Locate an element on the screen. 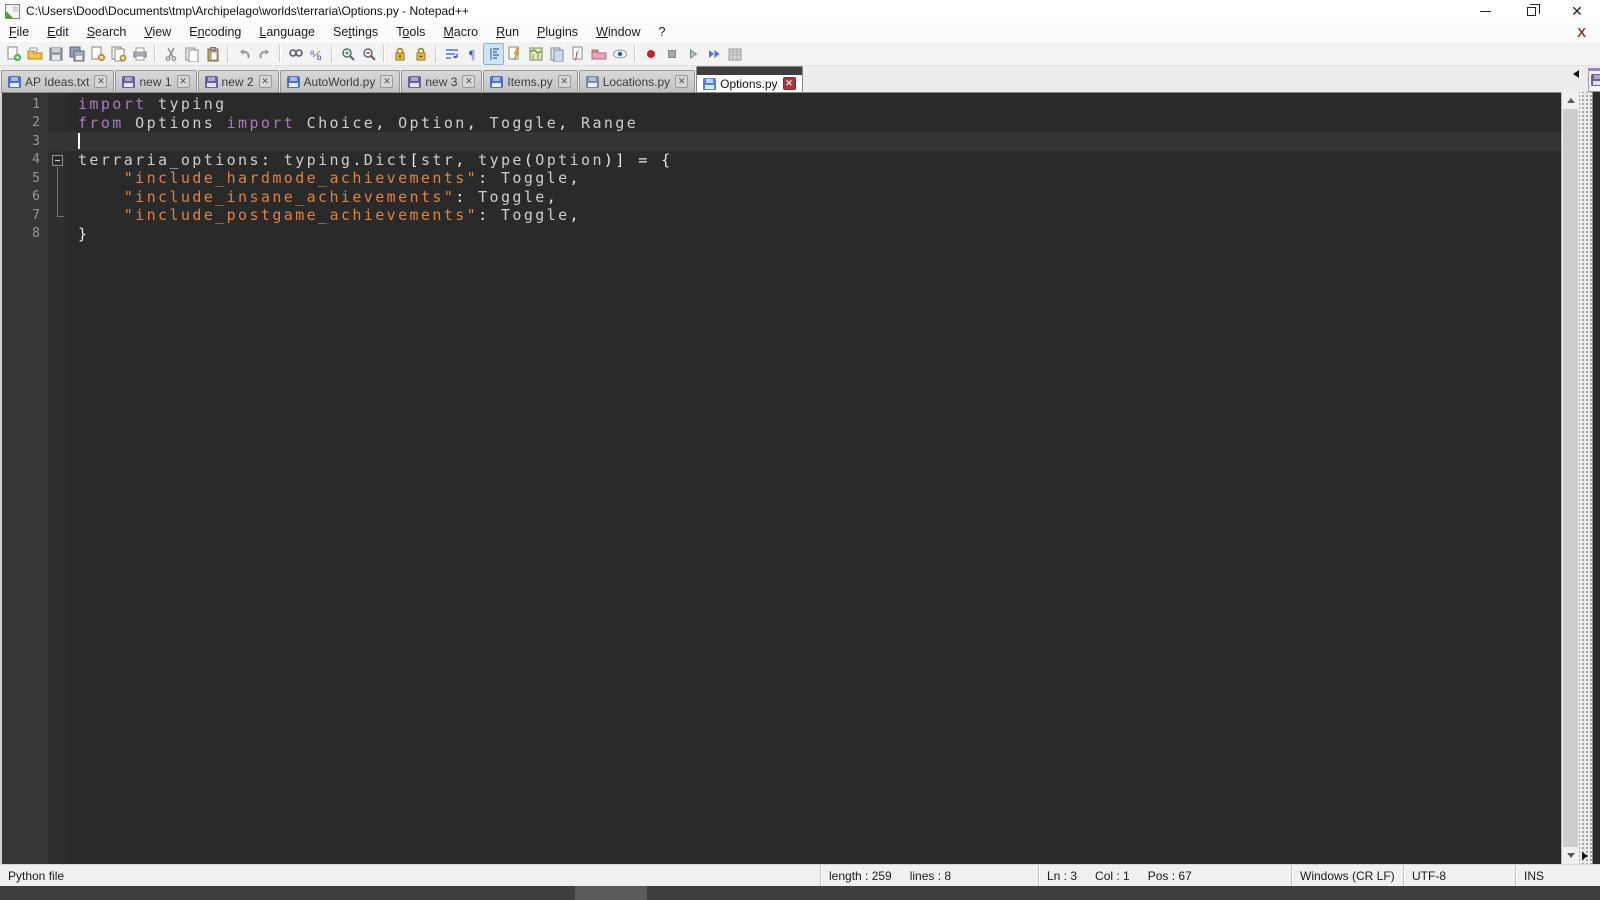 Image resolution: width=1600 pixels, height=900 pixels. close-button: ✕ is located at coordinates (1577, 11).